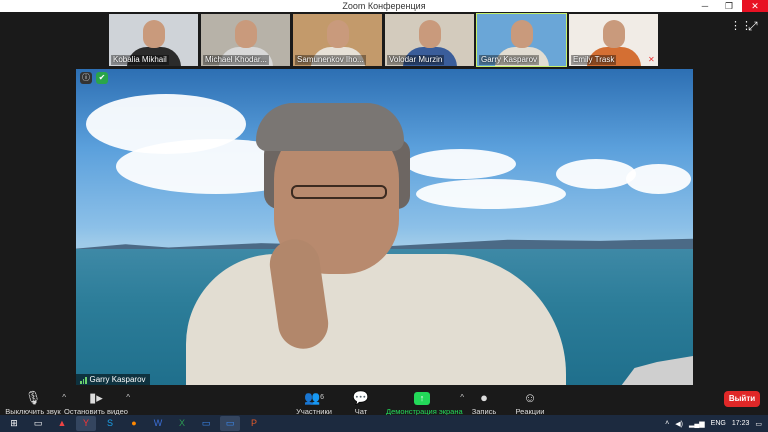 This screenshot has height=432, width=768. I want to click on minimize-button: ─, so click(705, 6).